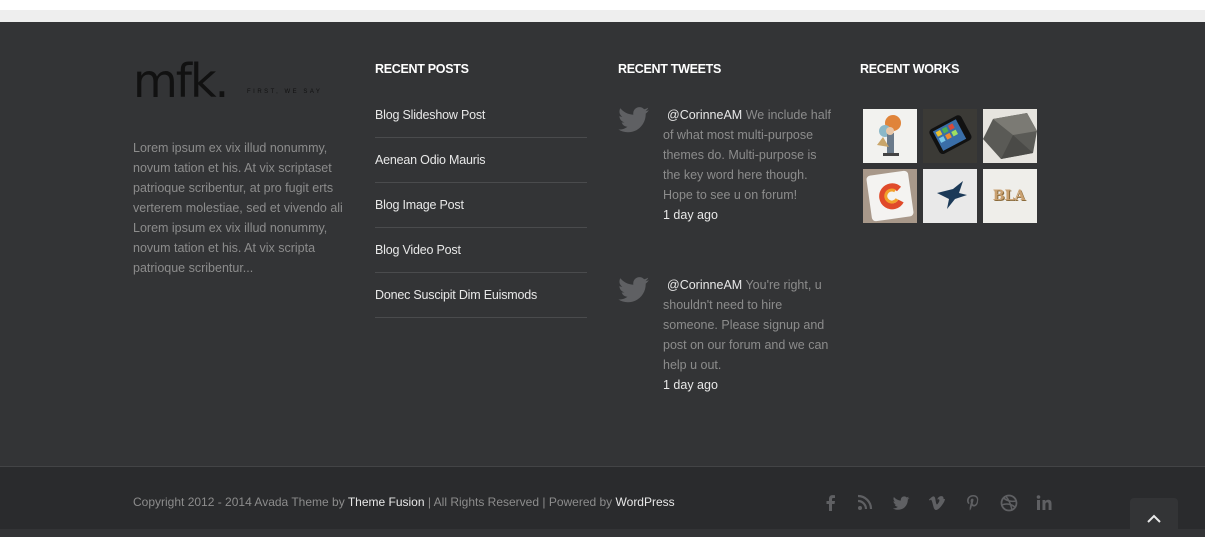  I want to click on logo-c-thumb, so click(890, 196).